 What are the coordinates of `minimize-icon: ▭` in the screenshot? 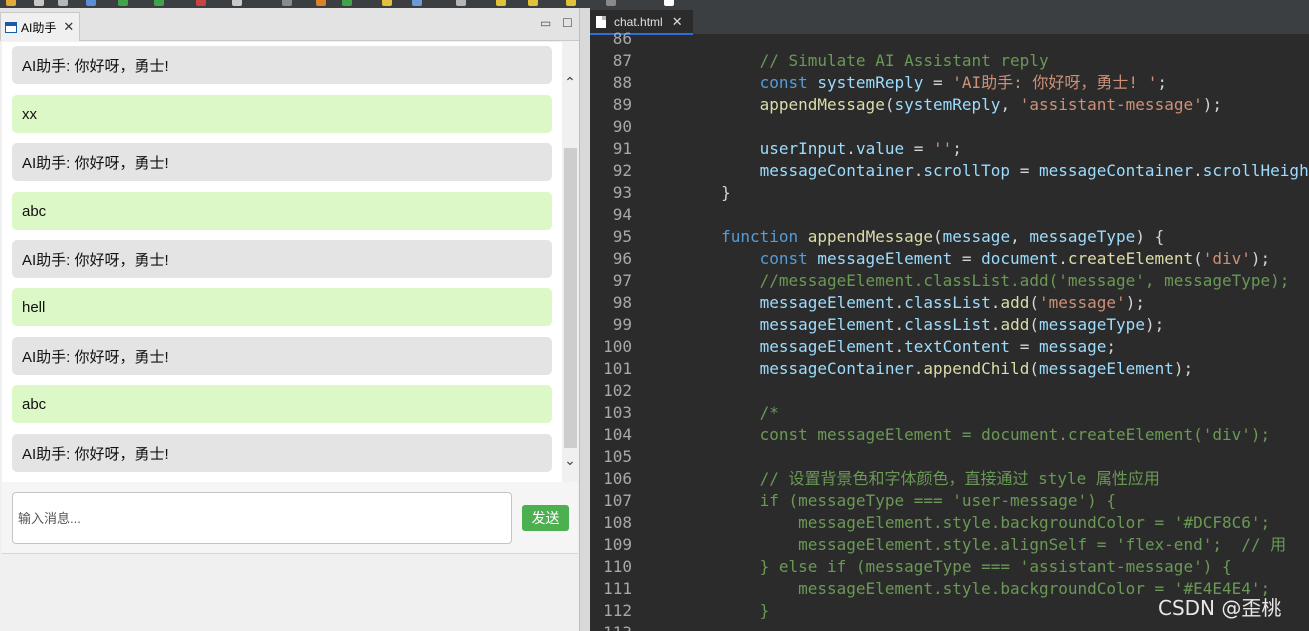 It's located at (545, 23).